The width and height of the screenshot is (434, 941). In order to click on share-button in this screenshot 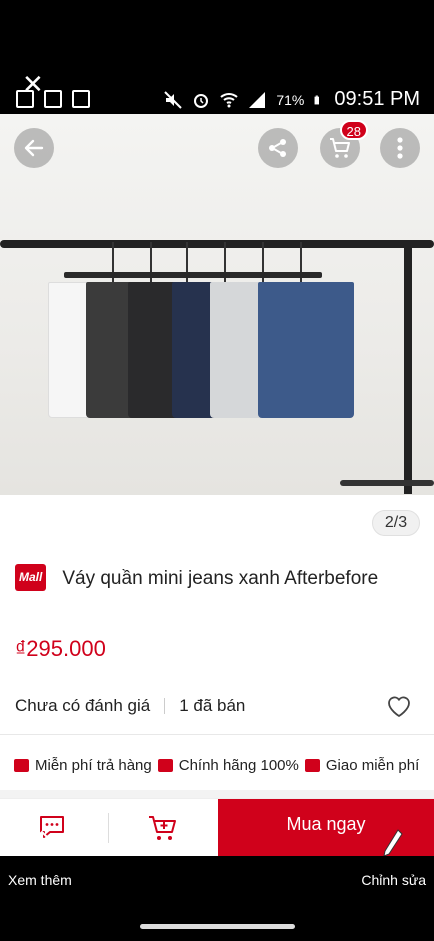, I will do `click(278, 148)`.